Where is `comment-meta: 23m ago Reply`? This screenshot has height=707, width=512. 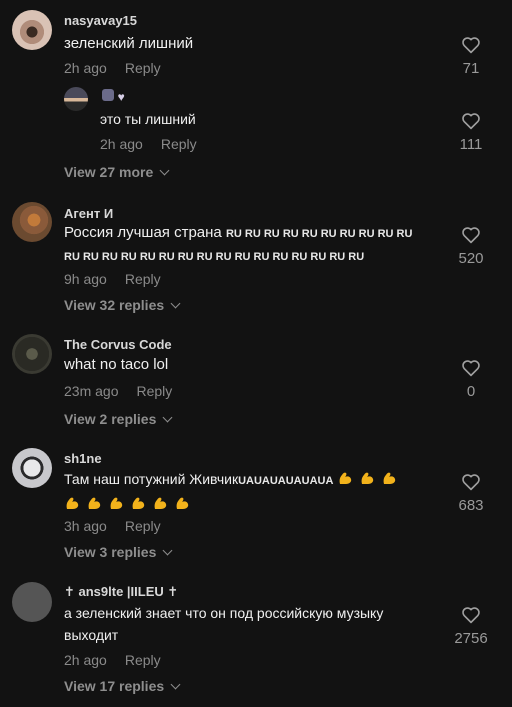
comment-meta: 23m ago Reply is located at coordinates (118, 391).